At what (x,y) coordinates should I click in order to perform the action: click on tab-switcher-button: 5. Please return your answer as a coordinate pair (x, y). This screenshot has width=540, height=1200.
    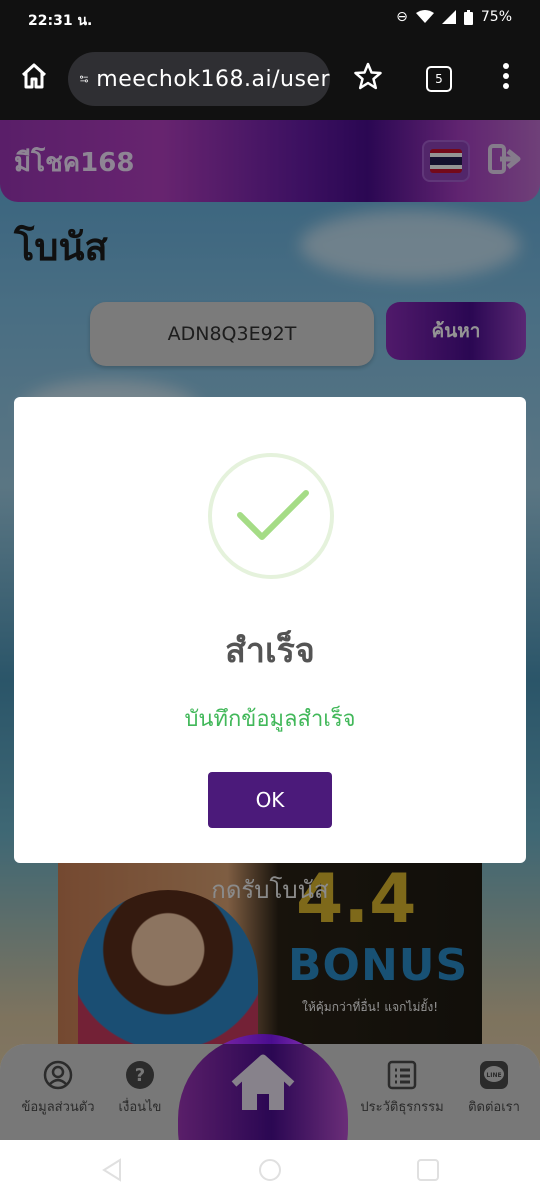
    Looking at the image, I should click on (439, 79).